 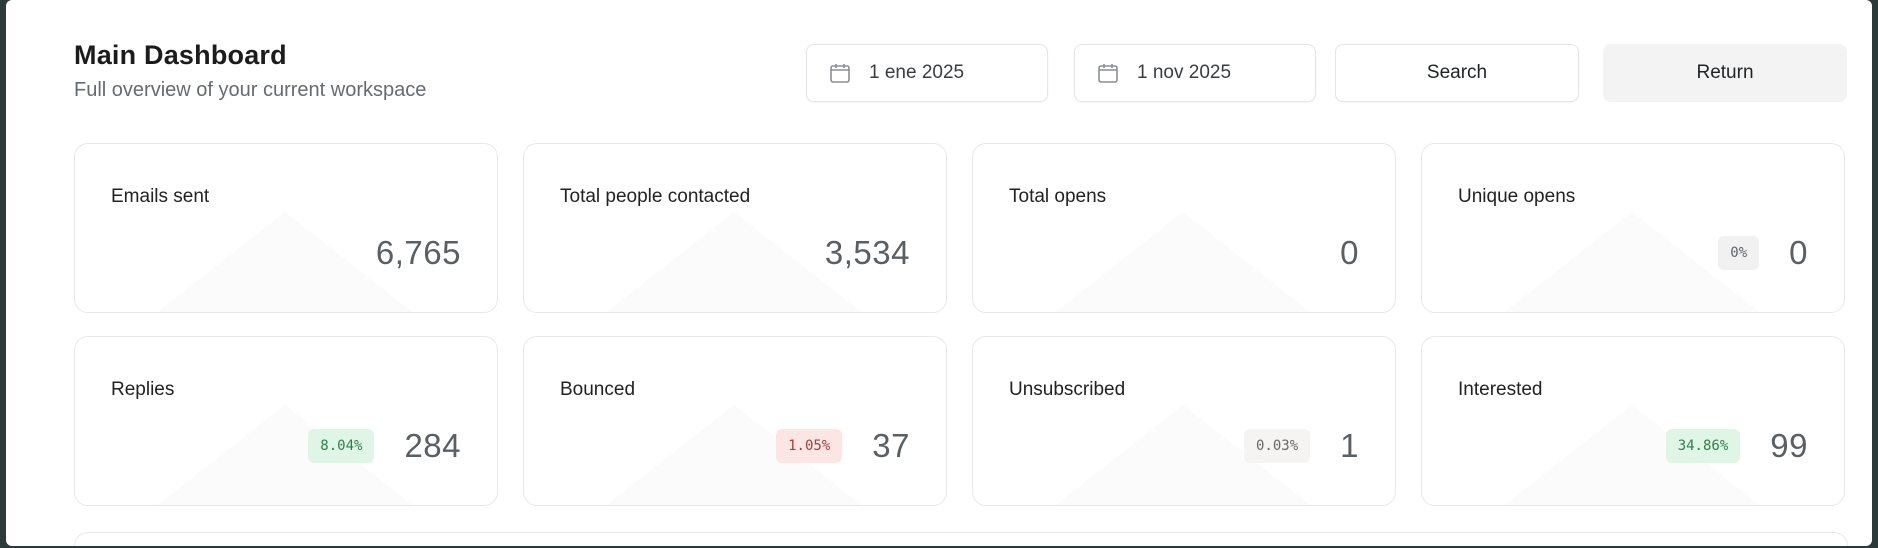 I want to click on stat-label: Unsubscribed, so click(x=1067, y=389).